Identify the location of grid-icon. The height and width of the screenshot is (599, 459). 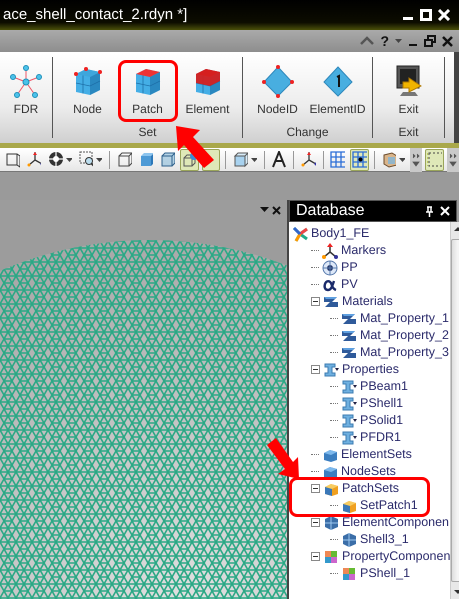
(338, 159).